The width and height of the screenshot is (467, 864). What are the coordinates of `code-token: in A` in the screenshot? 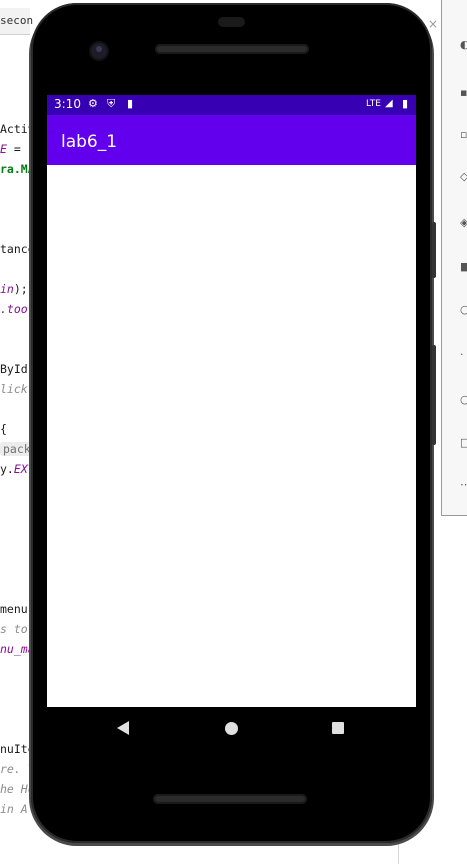 It's located at (14, 809).